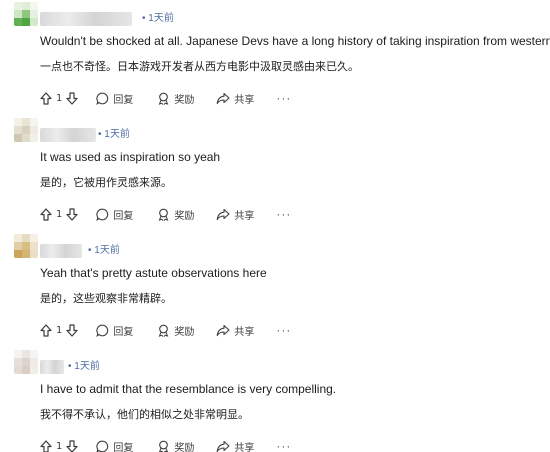  What do you see at coordinates (144, 414) in the screenshot?
I see `comment-translation: 我不得不承认，他们的相似之处非常明显。` at bounding box center [144, 414].